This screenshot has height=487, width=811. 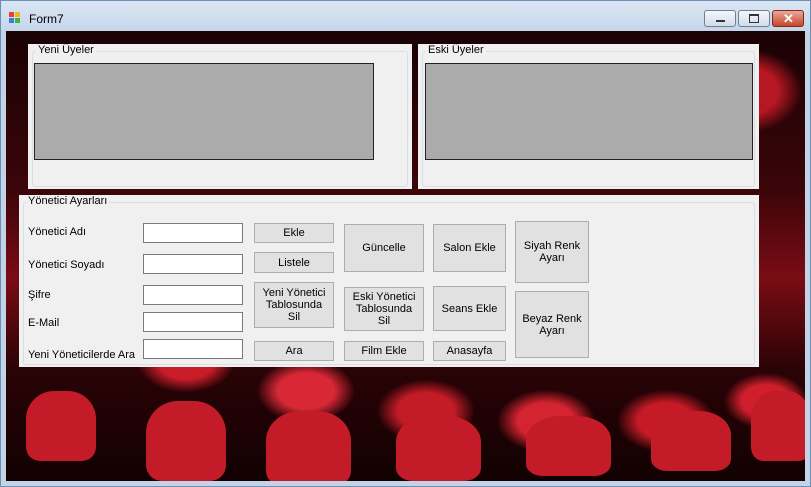 I want to click on update-button: Güncelle, so click(x=384, y=248).